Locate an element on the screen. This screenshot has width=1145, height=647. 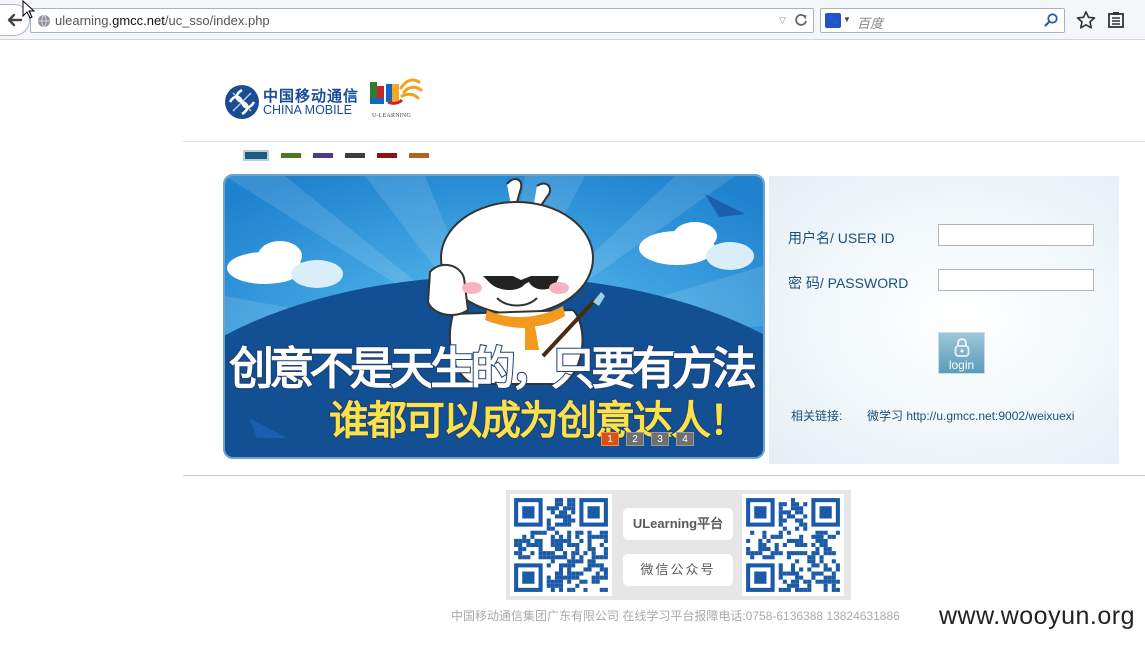
header-divider is located at coordinates (664, 141).